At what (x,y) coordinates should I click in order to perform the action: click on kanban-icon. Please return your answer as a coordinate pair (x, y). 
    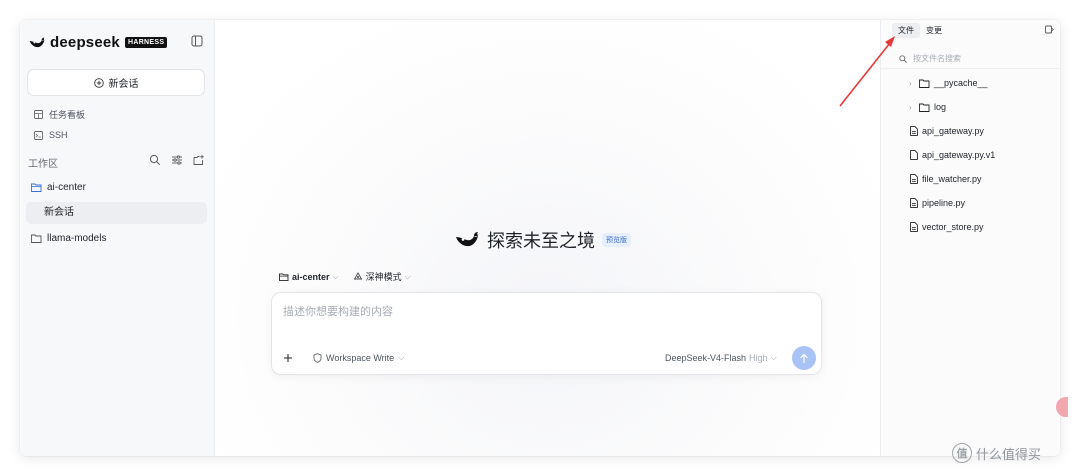
    Looking at the image, I should click on (38, 114).